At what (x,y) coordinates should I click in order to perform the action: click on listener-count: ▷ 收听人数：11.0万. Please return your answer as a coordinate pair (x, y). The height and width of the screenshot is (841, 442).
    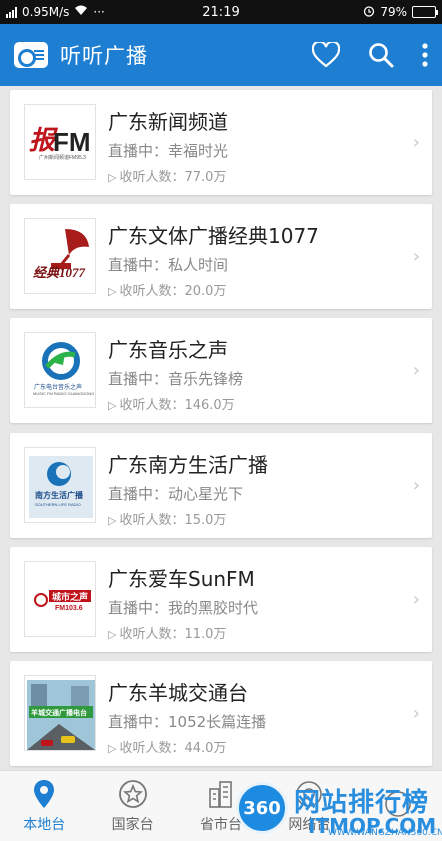
    Looking at the image, I should click on (167, 632).